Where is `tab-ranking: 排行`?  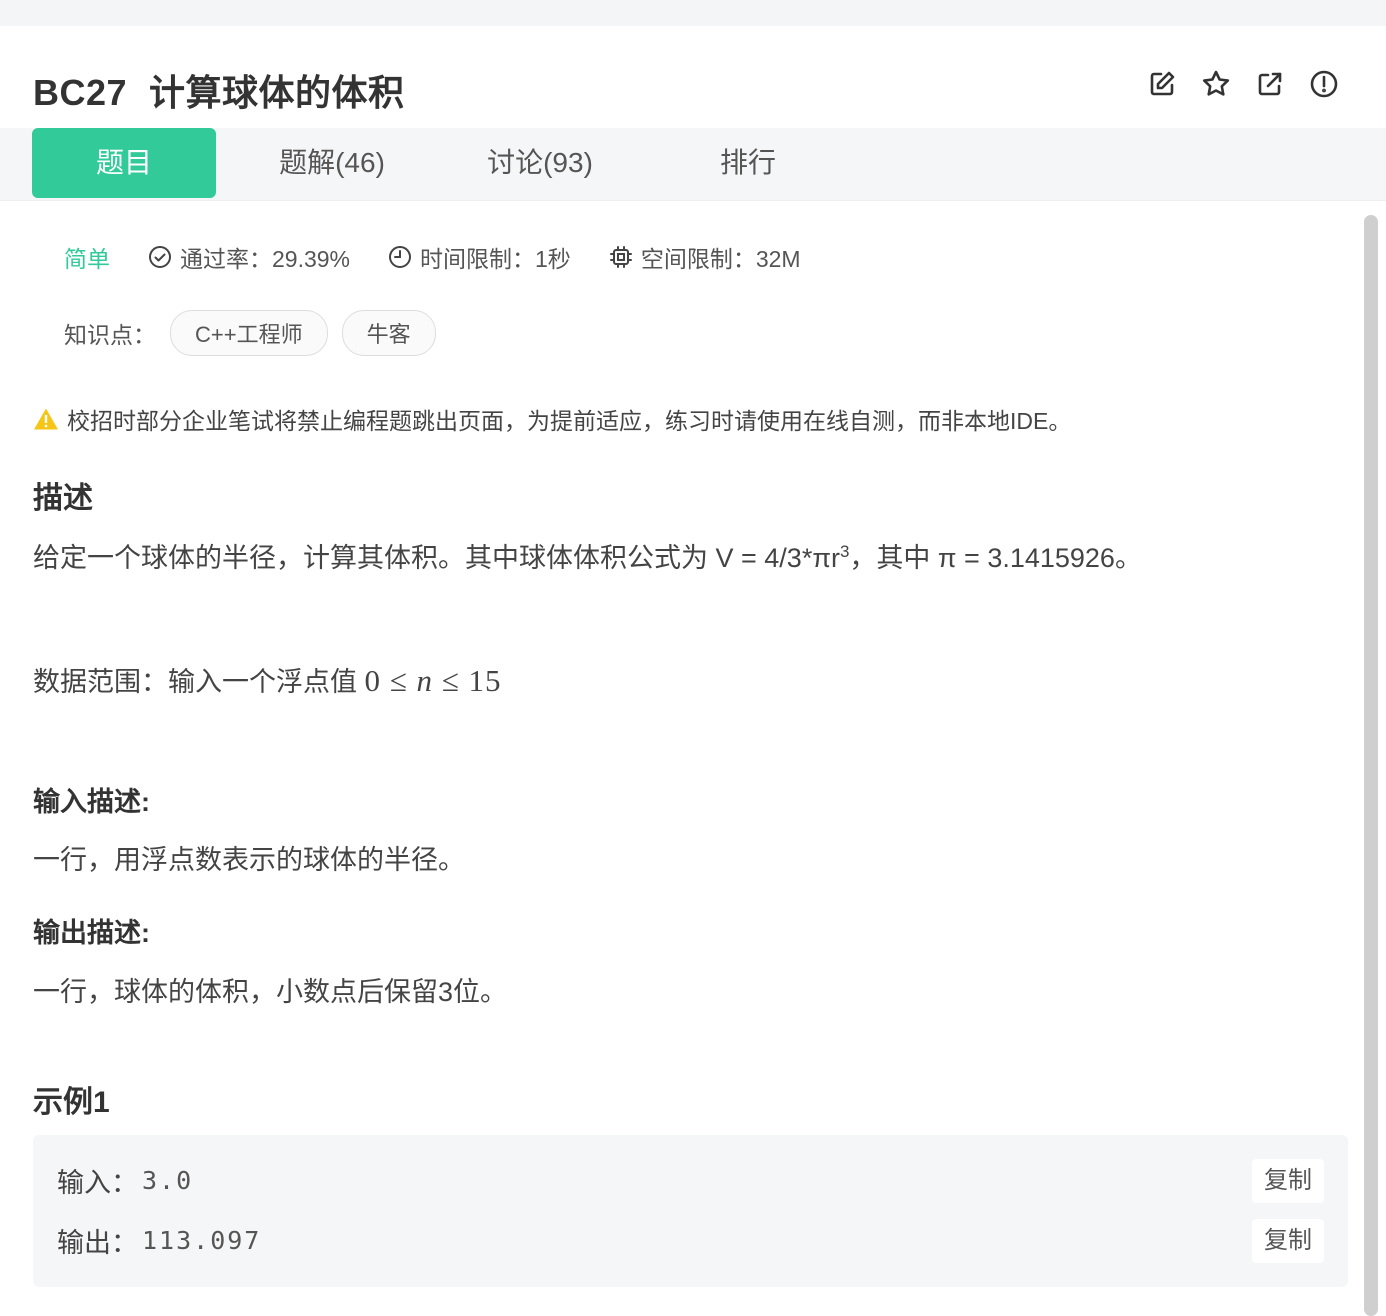
tab-ranking: 排行 is located at coordinates (748, 163).